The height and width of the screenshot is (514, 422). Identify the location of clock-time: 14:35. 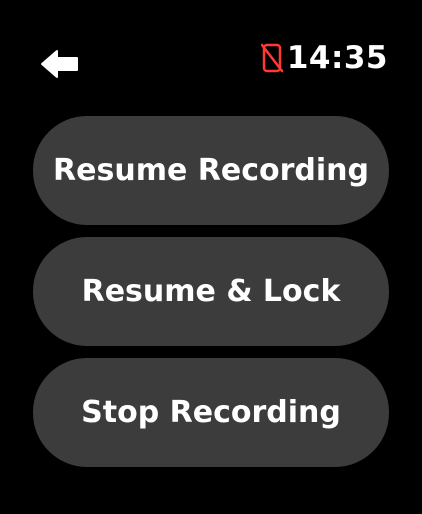
(337, 58).